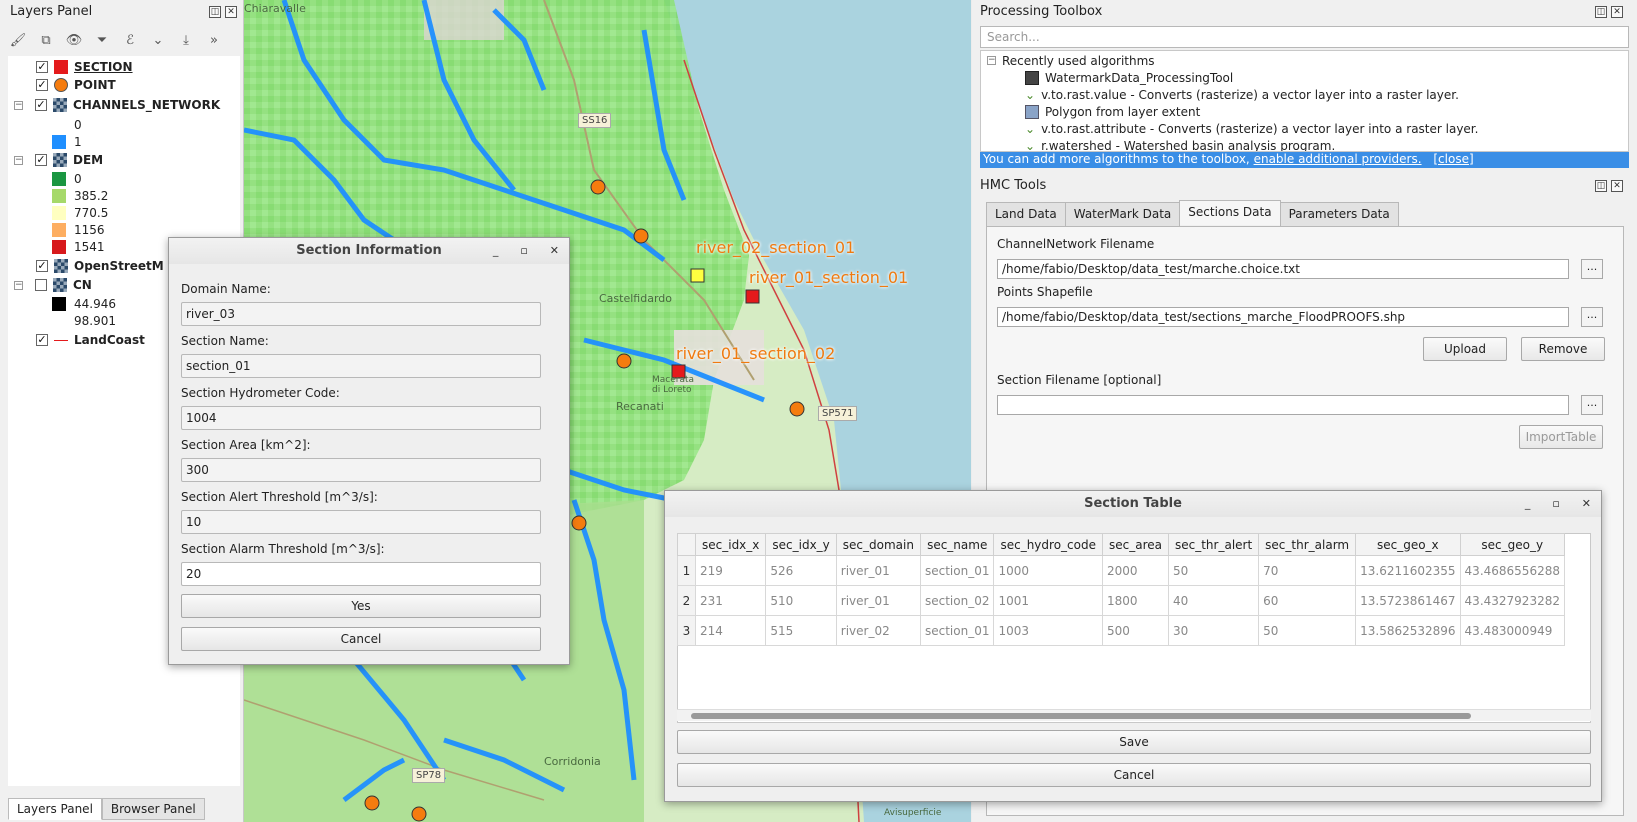 The image size is (1637, 822). I want to click on column-header: sec_thr_alarm, so click(1307, 544).